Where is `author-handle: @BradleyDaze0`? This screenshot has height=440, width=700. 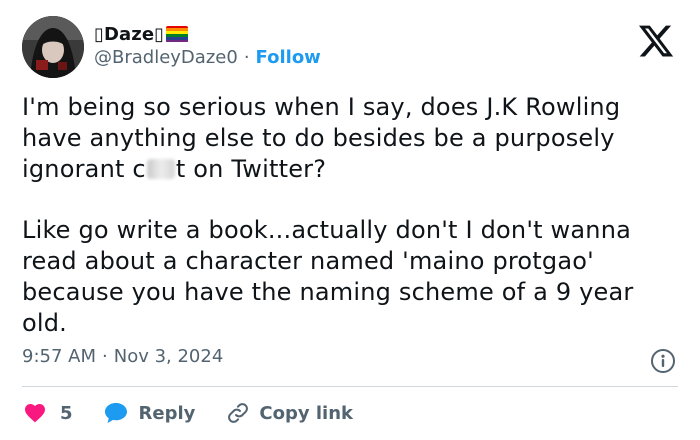 author-handle: @BradleyDaze0 is located at coordinates (166, 57).